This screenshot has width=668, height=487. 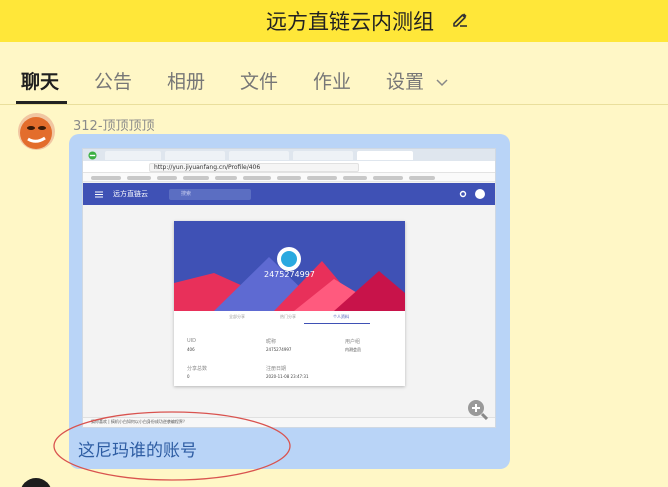 What do you see at coordinates (276, 369) in the screenshot?
I see `field-label: 注册日期` at bounding box center [276, 369].